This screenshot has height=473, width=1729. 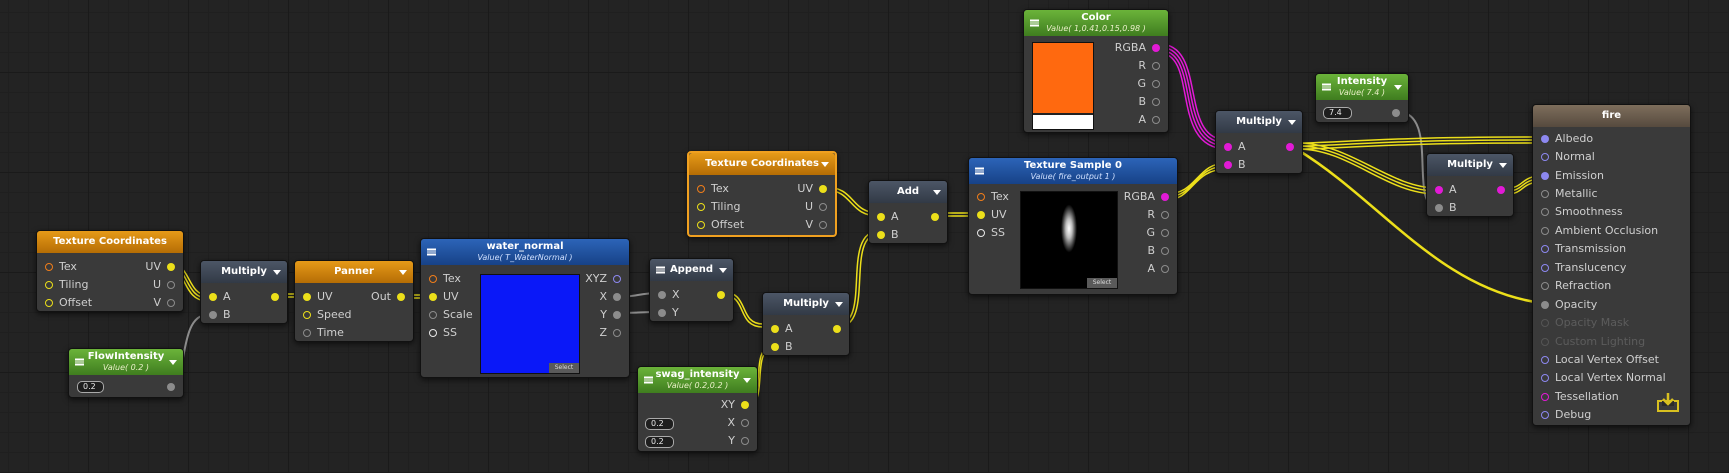 What do you see at coordinates (326, 315) in the screenshot?
I see `input-speed: Speed` at bounding box center [326, 315].